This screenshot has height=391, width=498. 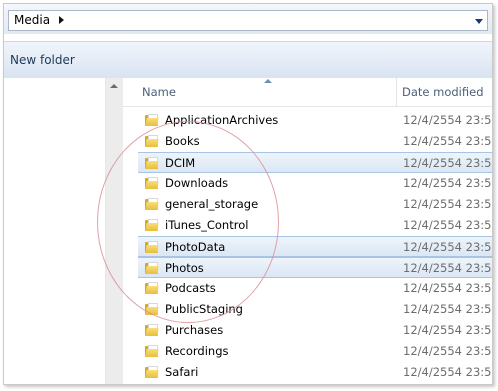 I want to click on new-folder-button: New folder, so click(x=42, y=60).